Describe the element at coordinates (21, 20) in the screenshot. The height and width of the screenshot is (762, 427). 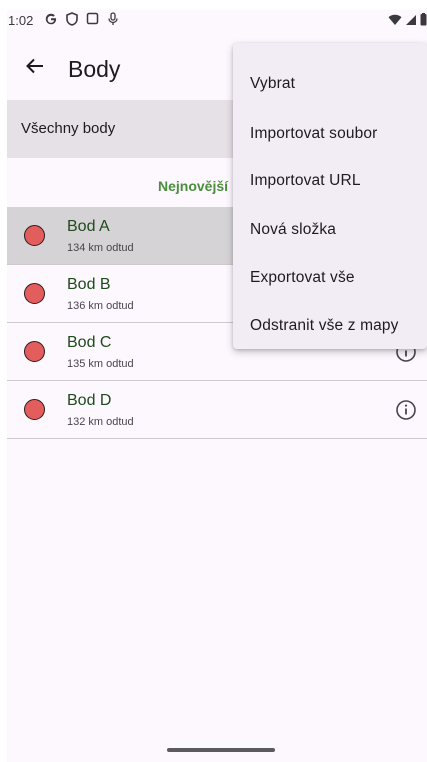
I see `status-time: 1:02` at that location.